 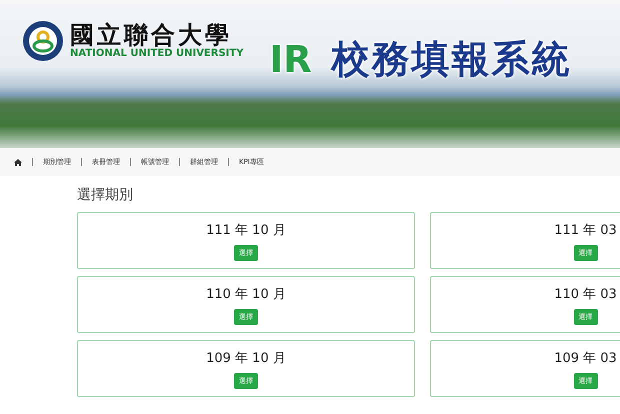 I want to click on university-name-english: NATIONAL UNITED UNIVERSITY, so click(x=157, y=54).